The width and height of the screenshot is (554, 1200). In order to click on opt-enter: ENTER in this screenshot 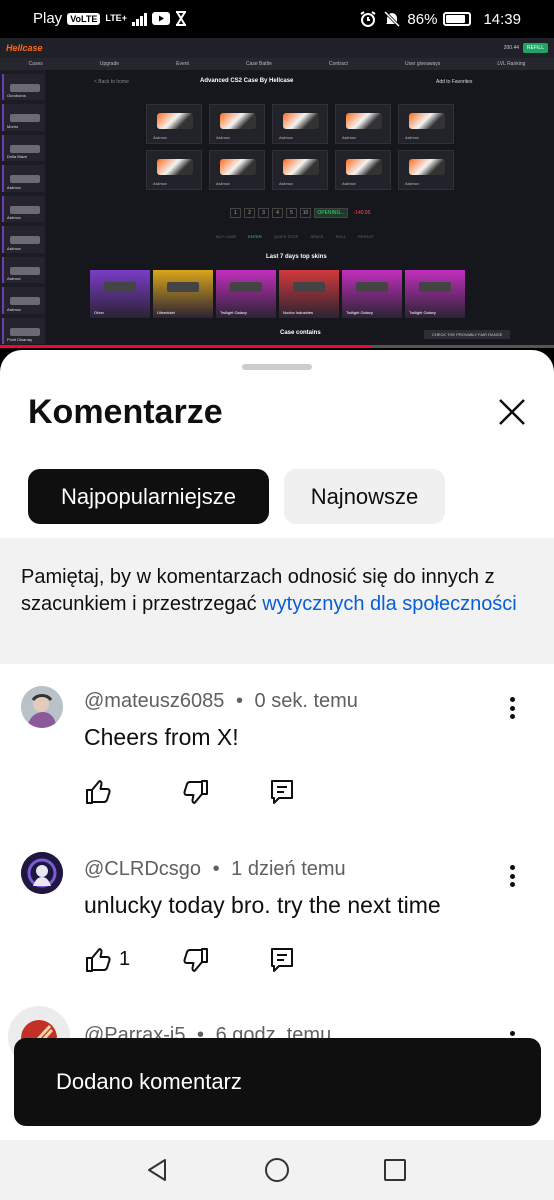, I will do `click(255, 236)`.